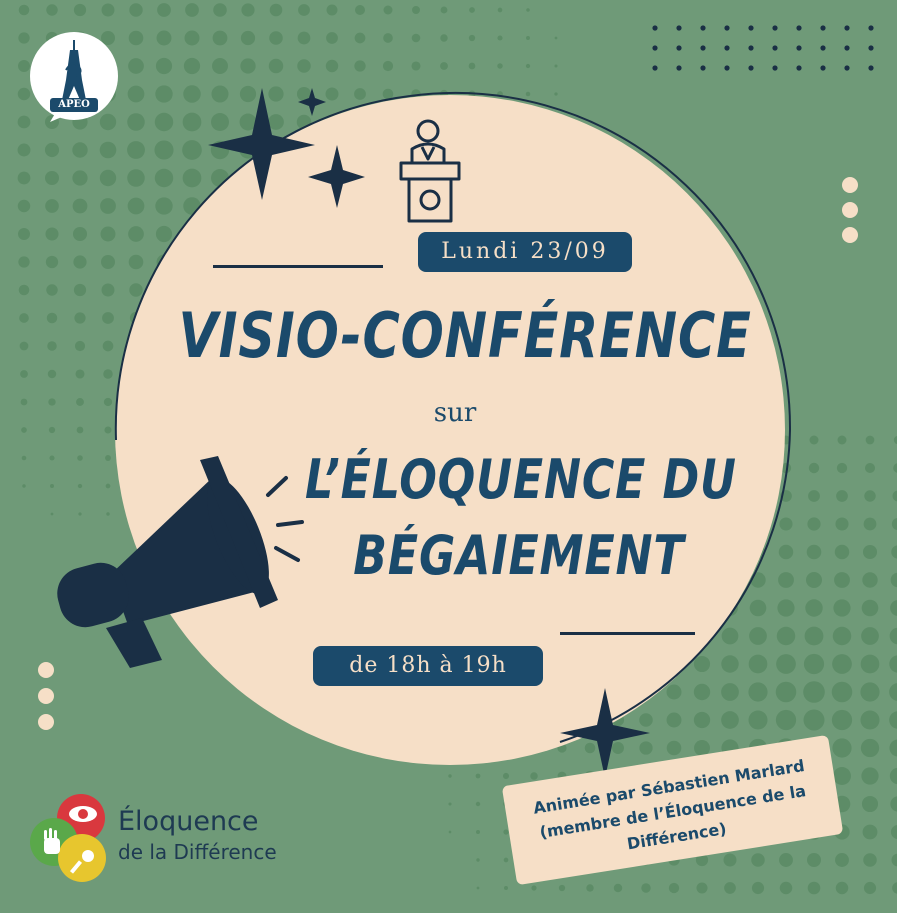 The height and width of the screenshot is (913, 897). What do you see at coordinates (197, 852) in the screenshot?
I see `footer-logo-subtitle: de la Différence` at bounding box center [197, 852].